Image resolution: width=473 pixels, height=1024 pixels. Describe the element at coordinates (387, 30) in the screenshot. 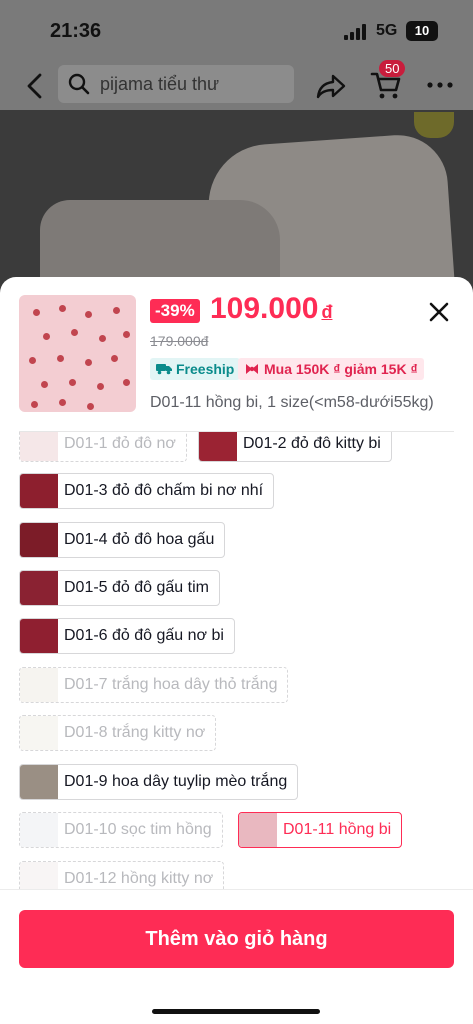

I see `network-type: 5G` at that location.